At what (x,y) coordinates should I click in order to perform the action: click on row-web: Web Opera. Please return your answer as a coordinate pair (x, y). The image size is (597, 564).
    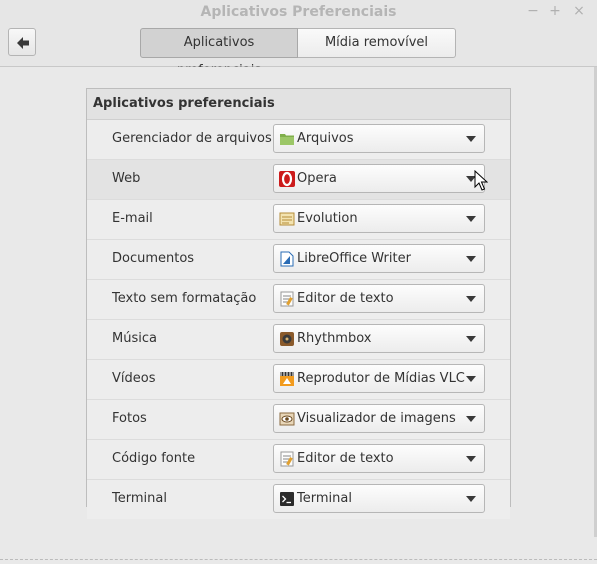
    Looking at the image, I should click on (298, 180).